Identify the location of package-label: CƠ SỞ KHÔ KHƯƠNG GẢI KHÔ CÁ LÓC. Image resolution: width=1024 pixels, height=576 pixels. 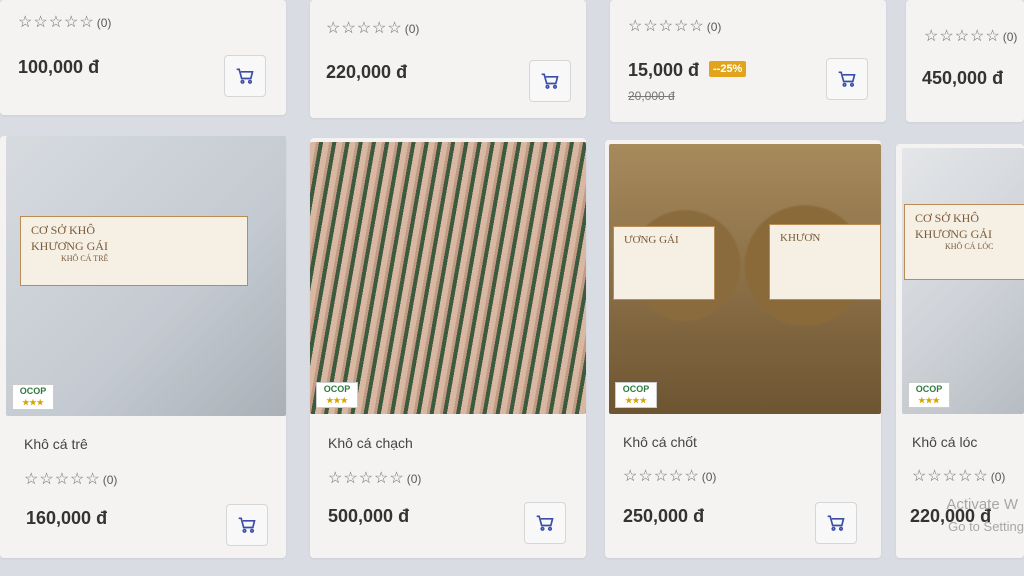
(964, 242).